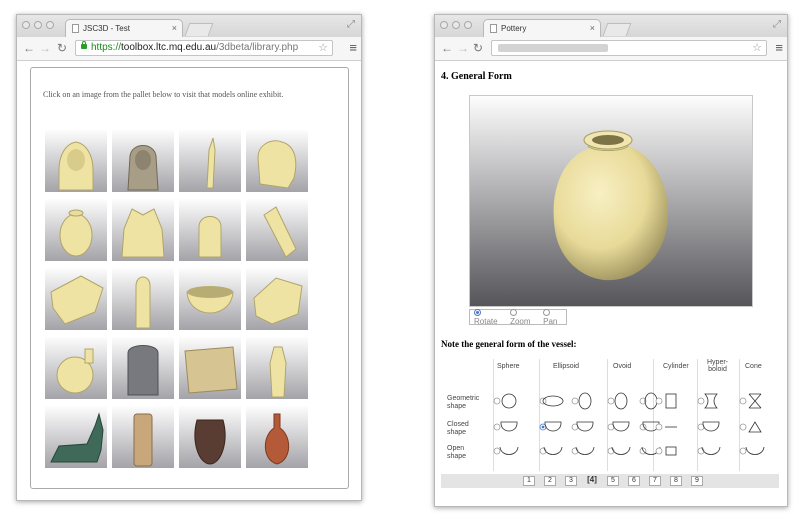  What do you see at coordinates (75, 28) in the screenshot?
I see `page-icon` at bounding box center [75, 28].